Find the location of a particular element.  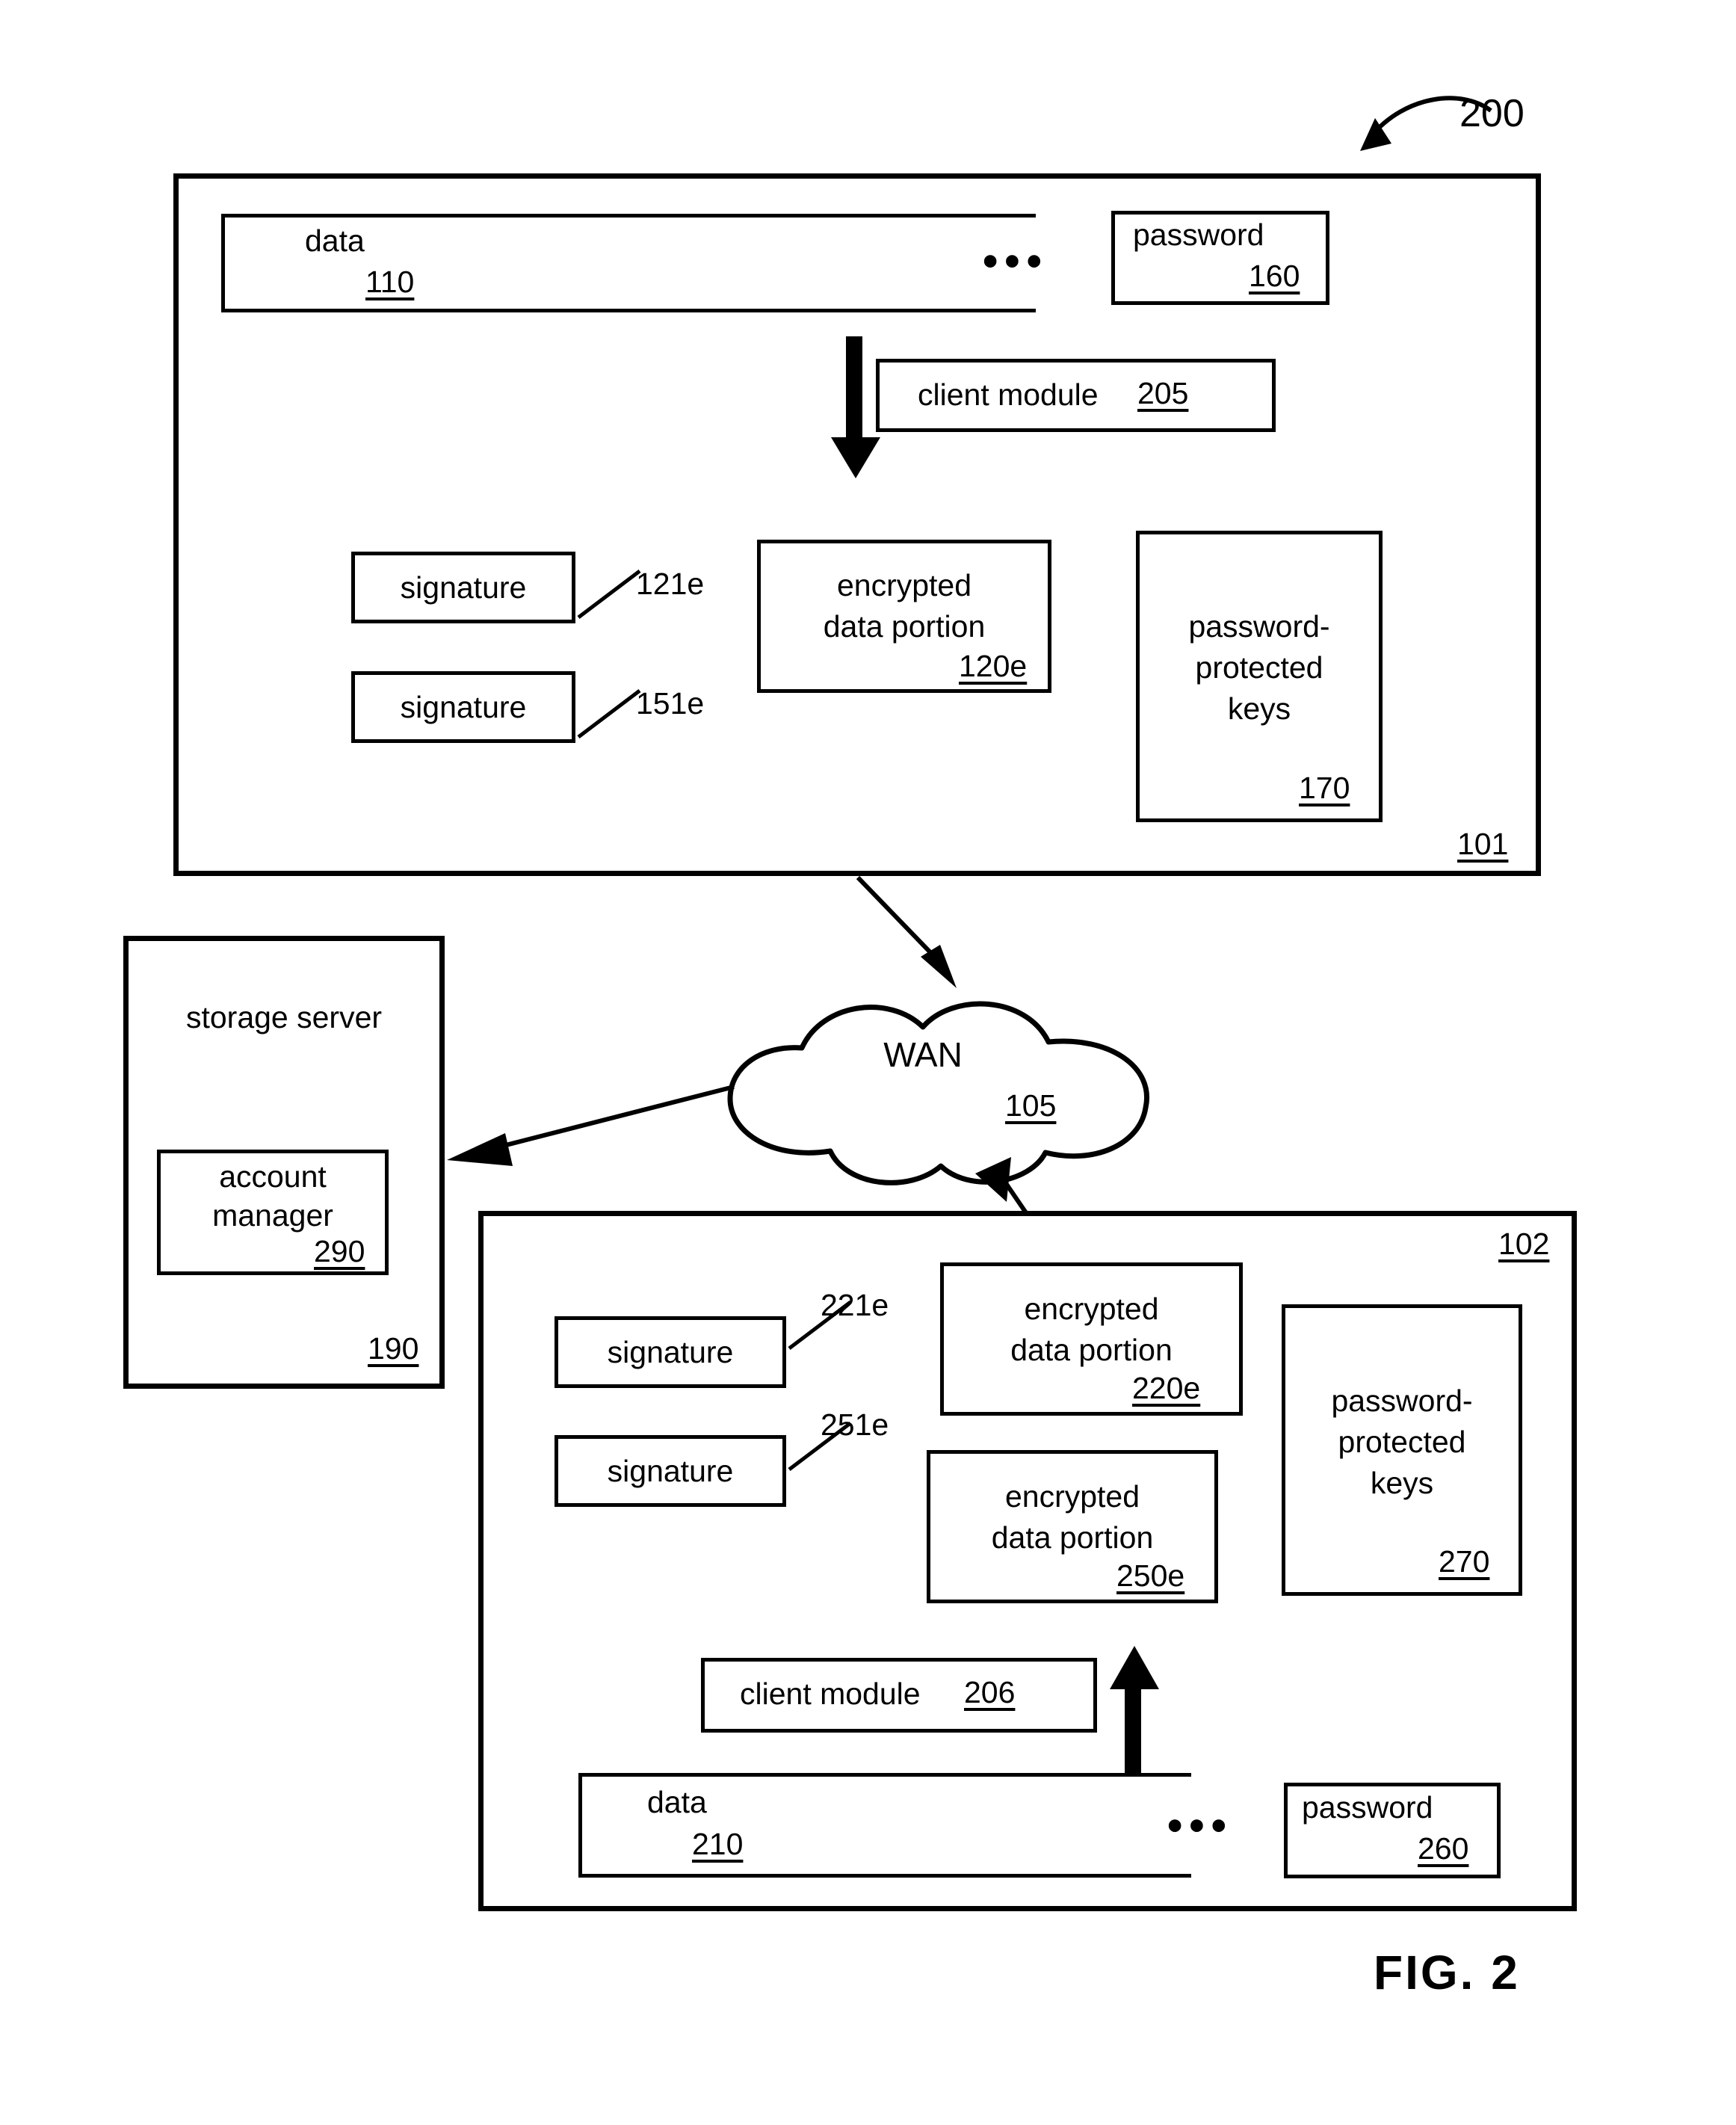

encrypted-data-portion-220e-ref: 220e is located at coordinates (1166, 1388).